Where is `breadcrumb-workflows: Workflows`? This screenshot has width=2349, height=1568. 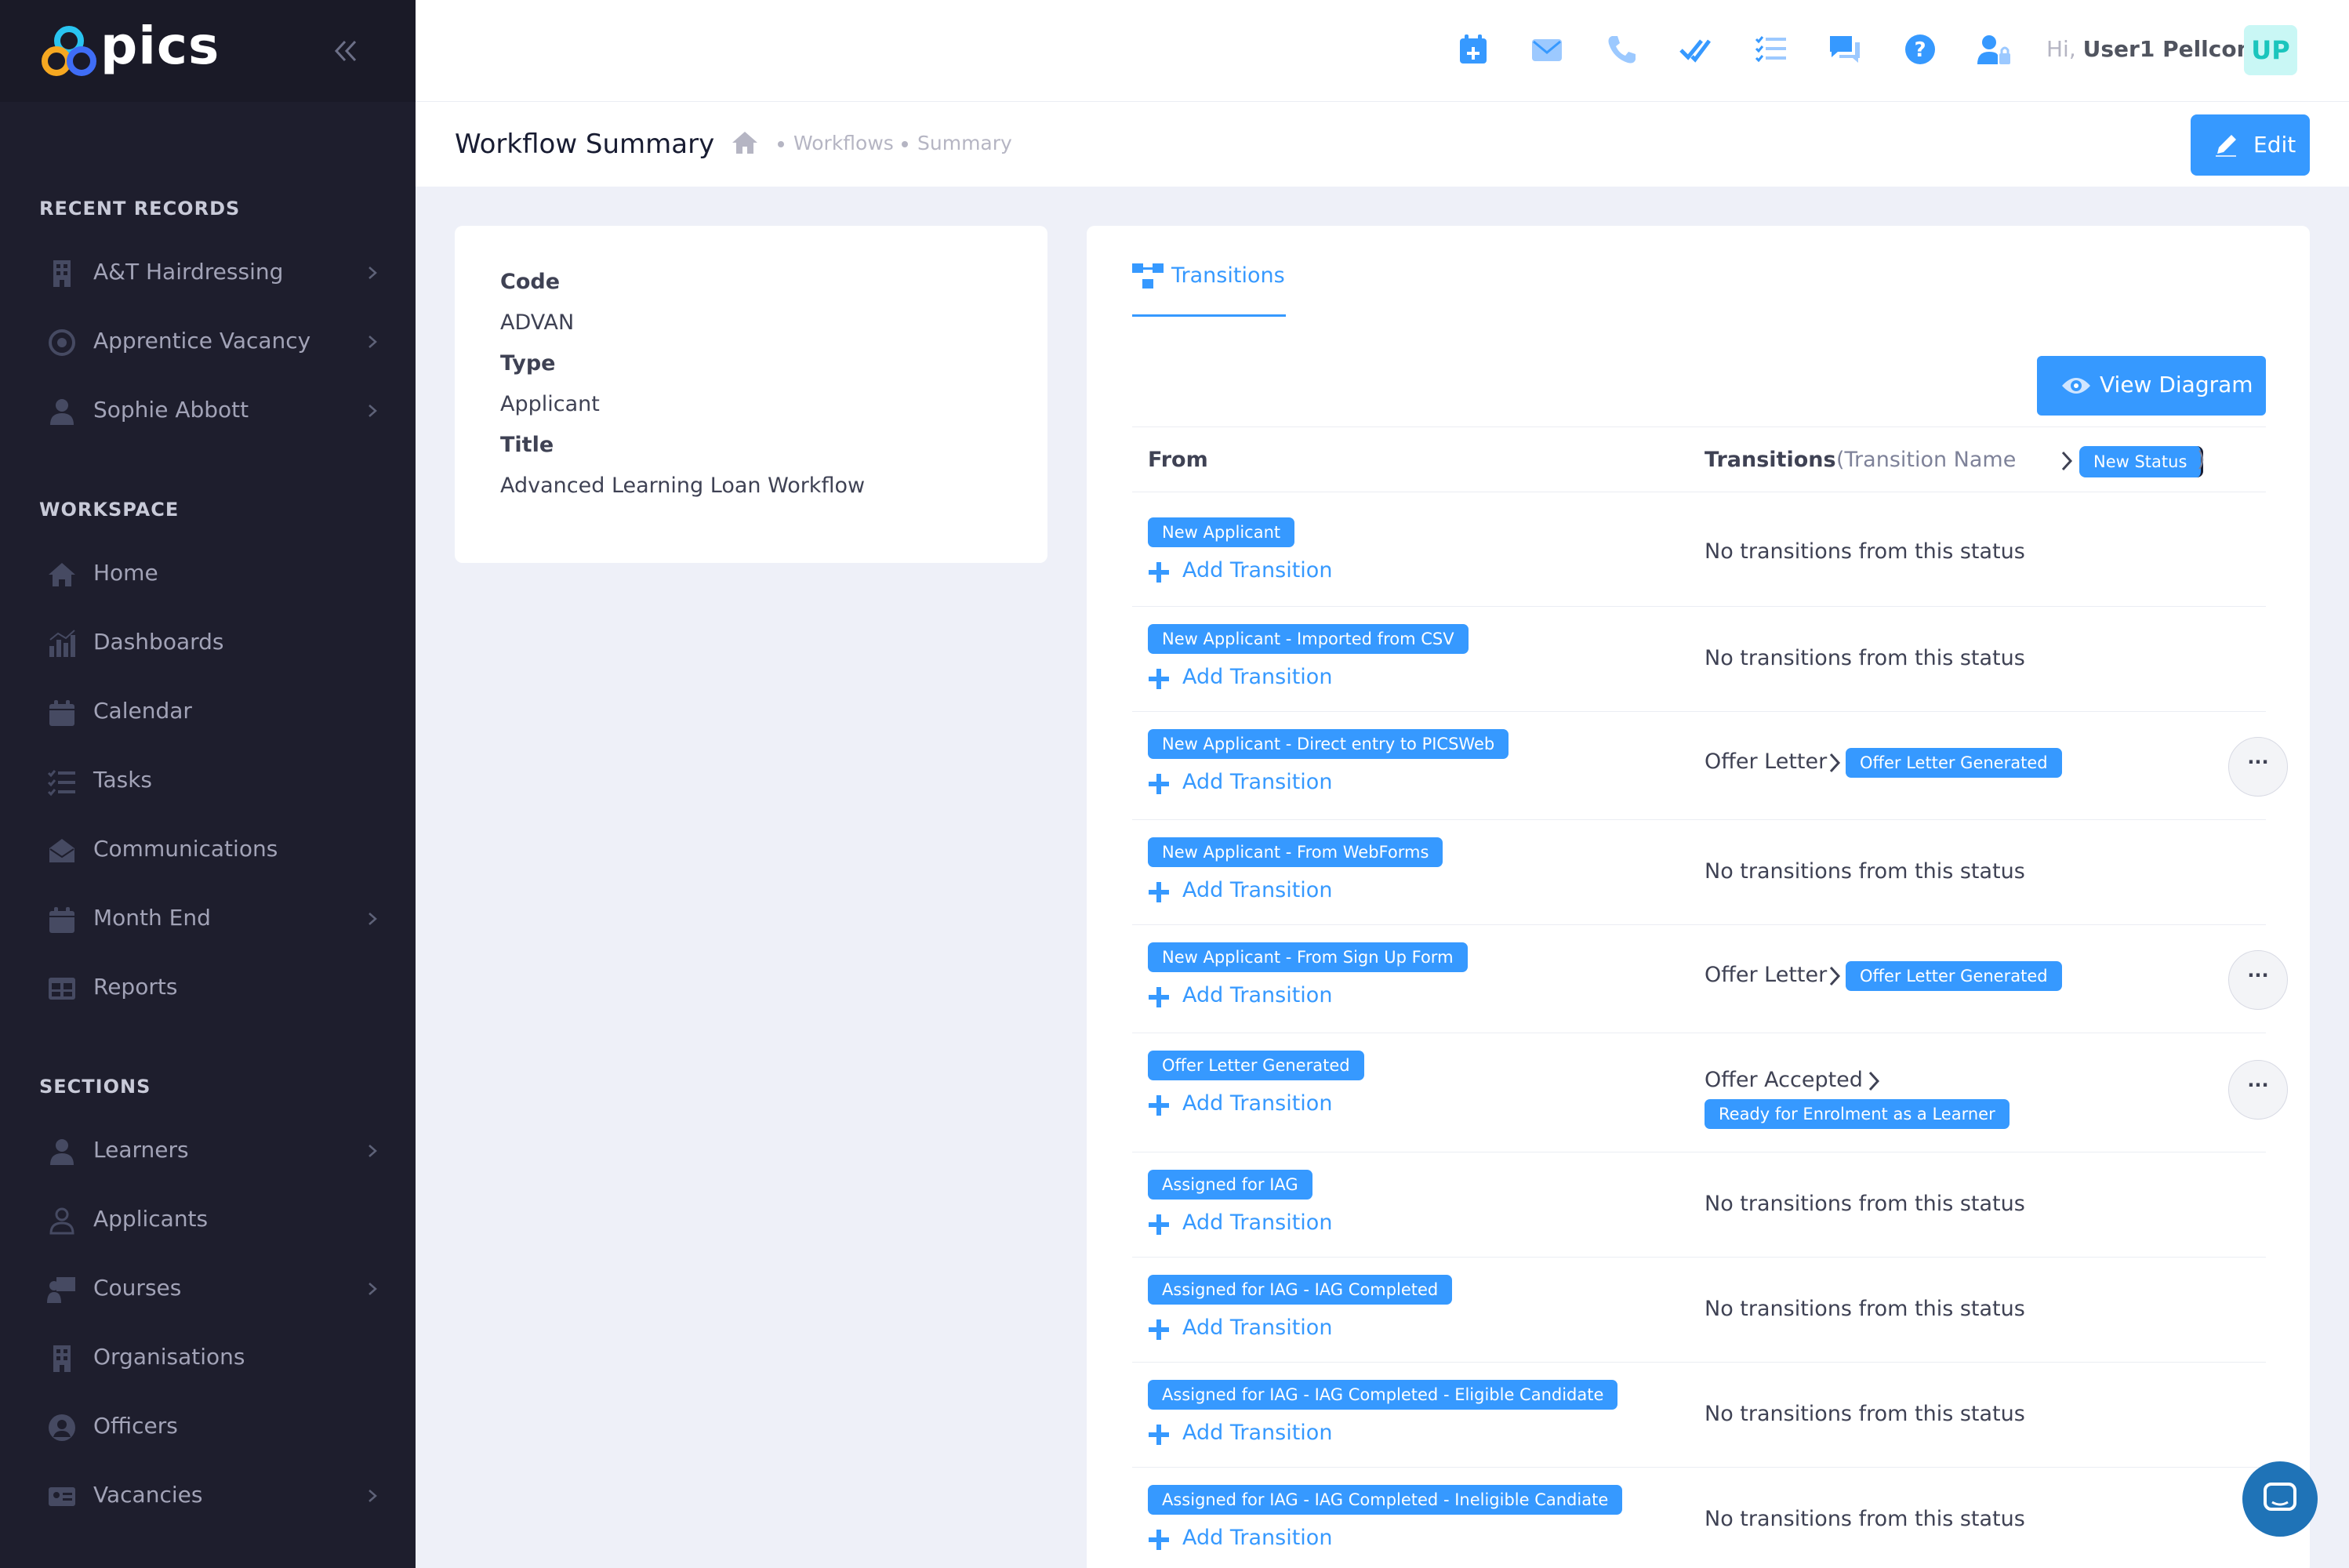 breadcrumb-workflows: Workflows is located at coordinates (843, 143).